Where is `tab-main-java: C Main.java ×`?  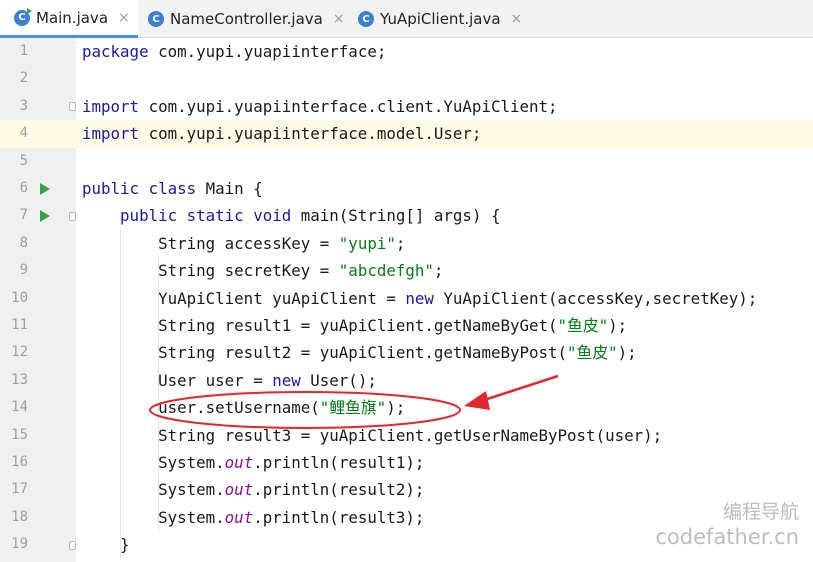 tab-main-java: C Main.java × is located at coordinates (69, 19).